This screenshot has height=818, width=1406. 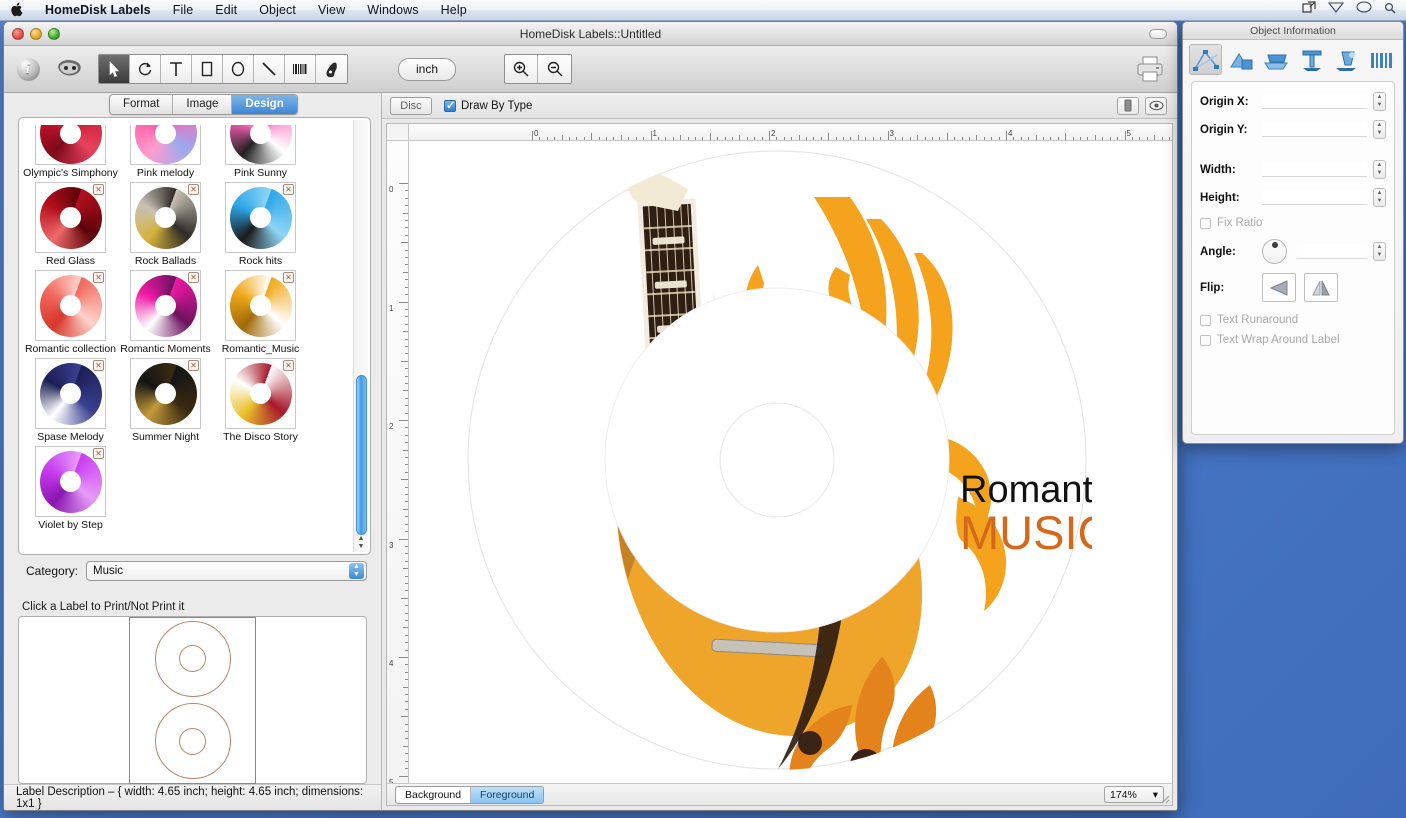 I want to click on template-item: ✕ Spase Melody, so click(x=70, y=399).